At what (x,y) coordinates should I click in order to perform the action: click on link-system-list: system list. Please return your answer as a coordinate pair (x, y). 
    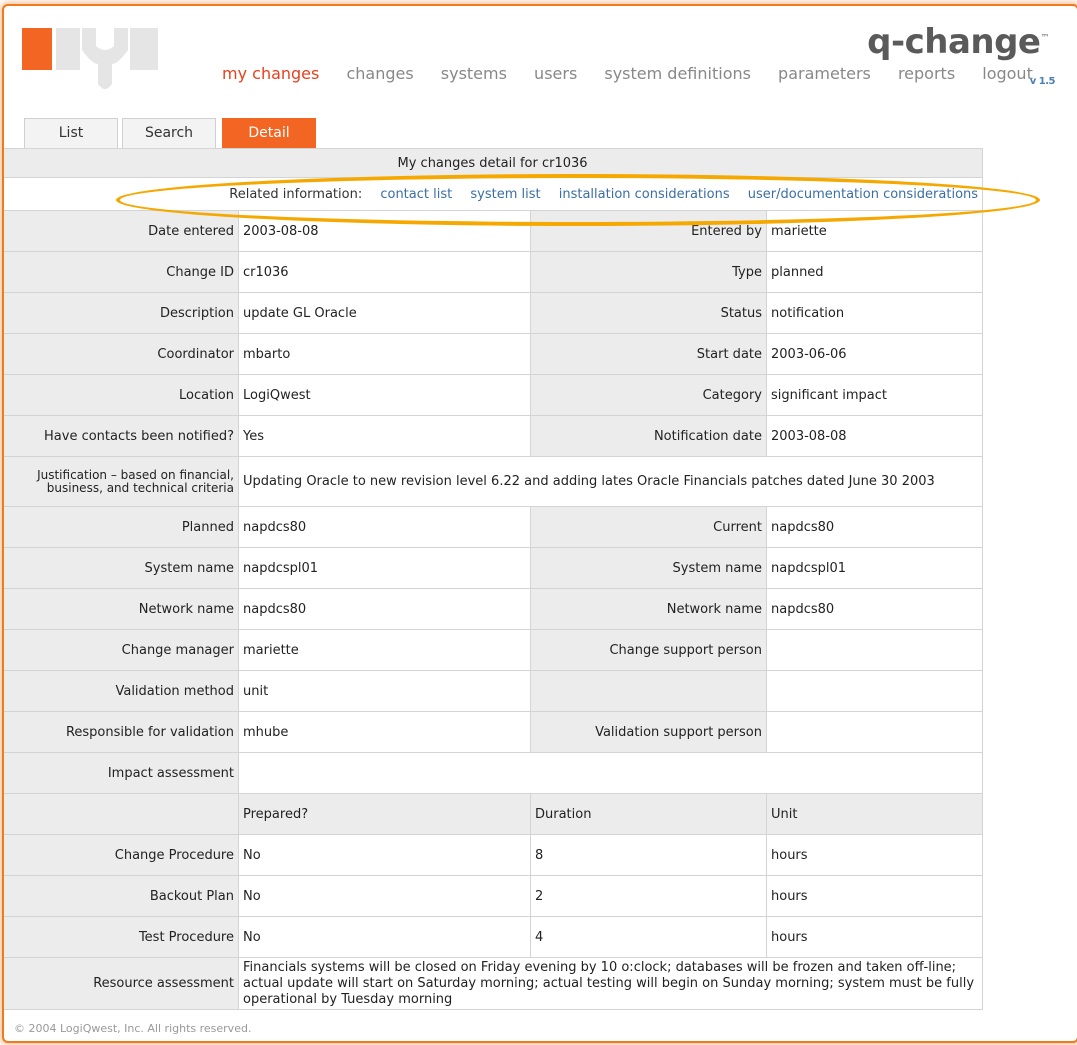
    Looking at the image, I should click on (505, 194).